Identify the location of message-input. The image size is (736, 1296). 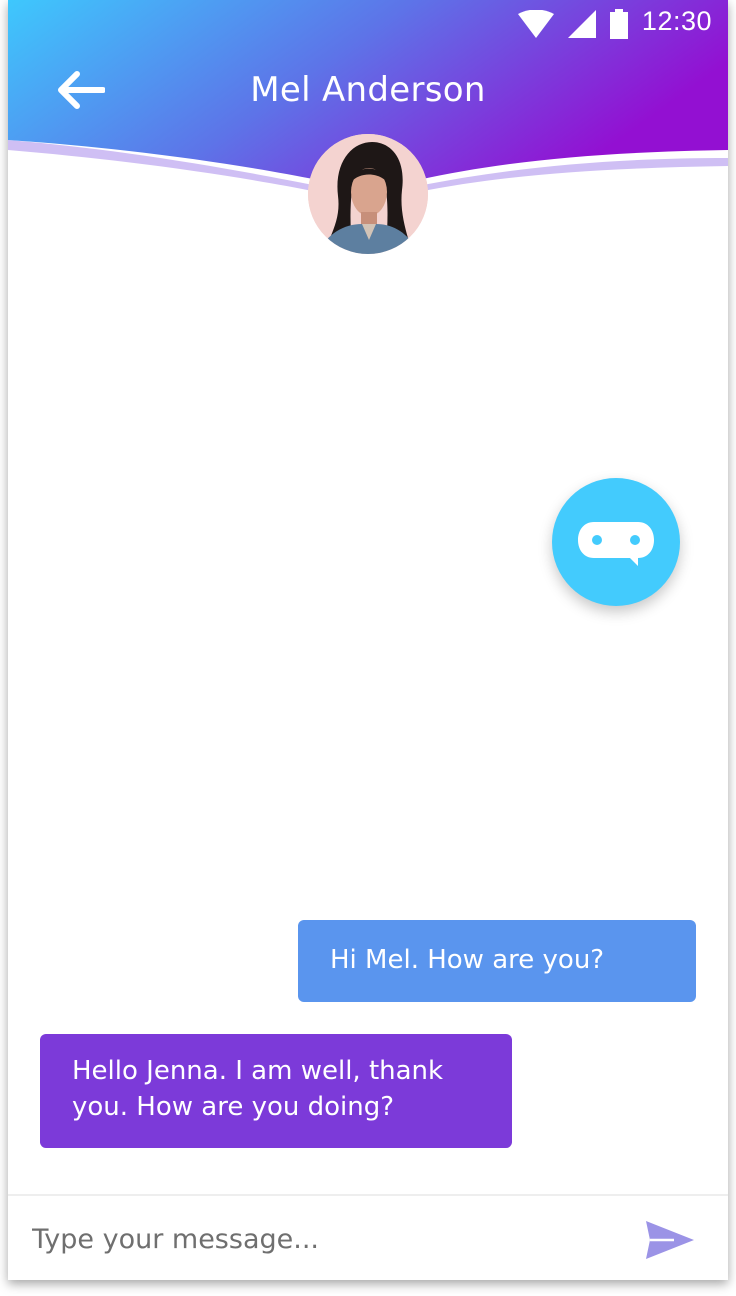
(332, 1239).